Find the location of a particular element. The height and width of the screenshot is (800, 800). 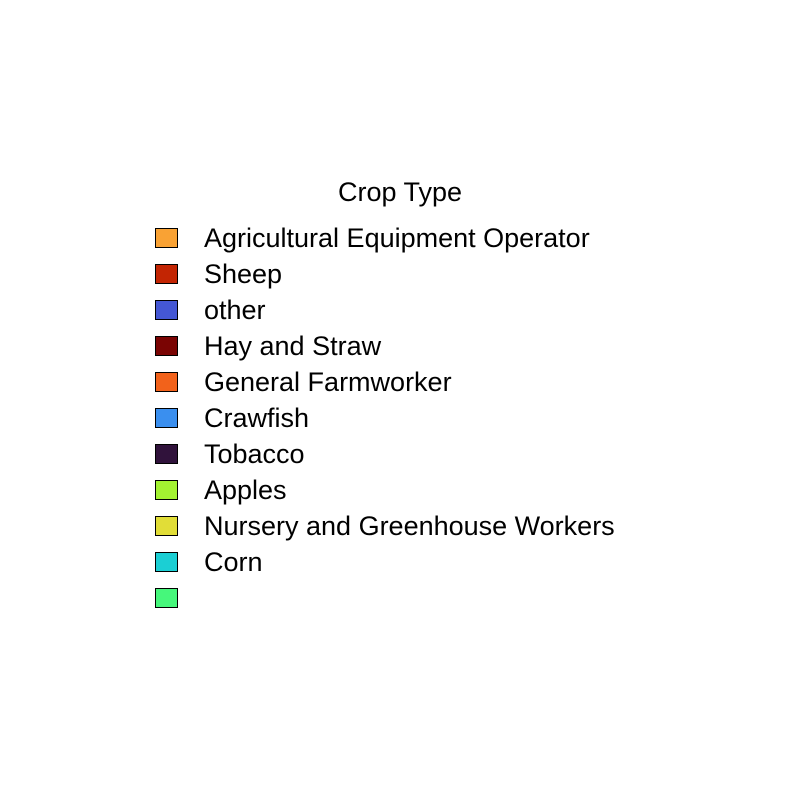

legend-label: Tobacco is located at coordinates (254, 454).